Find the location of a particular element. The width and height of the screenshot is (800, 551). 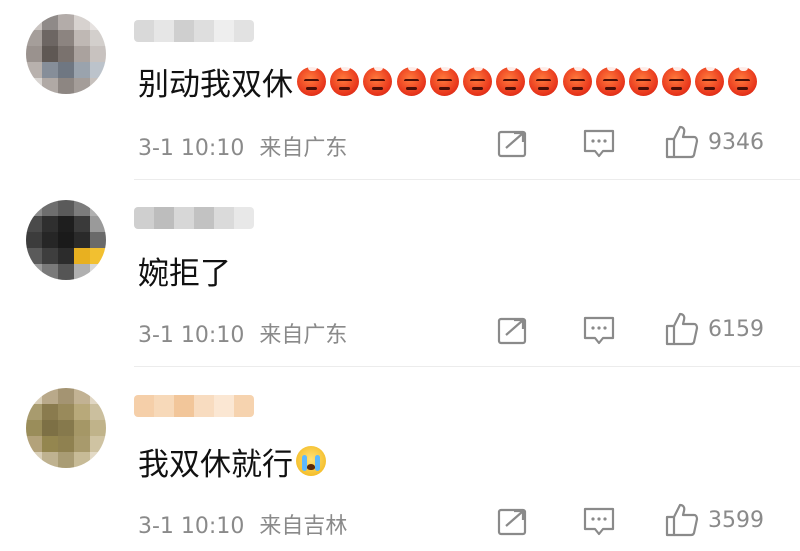

crying-face-emoji is located at coordinates (311, 461).